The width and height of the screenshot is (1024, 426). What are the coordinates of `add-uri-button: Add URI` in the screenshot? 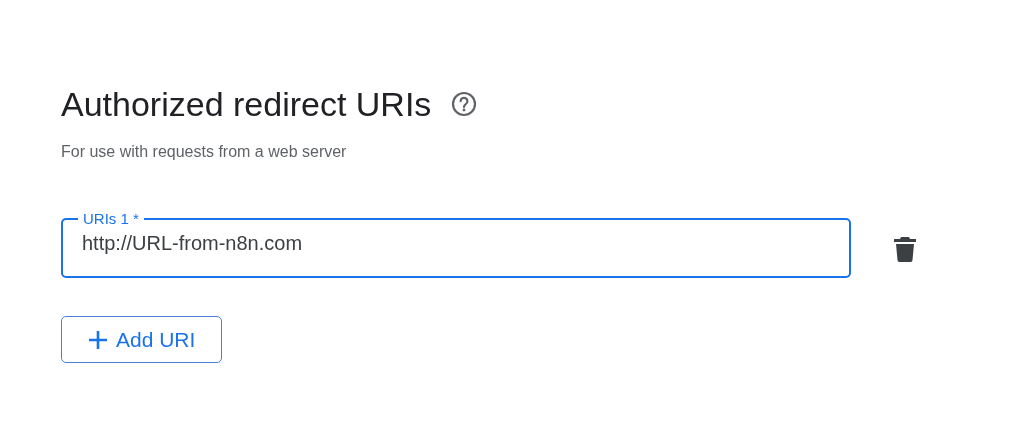 It's located at (142, 339).